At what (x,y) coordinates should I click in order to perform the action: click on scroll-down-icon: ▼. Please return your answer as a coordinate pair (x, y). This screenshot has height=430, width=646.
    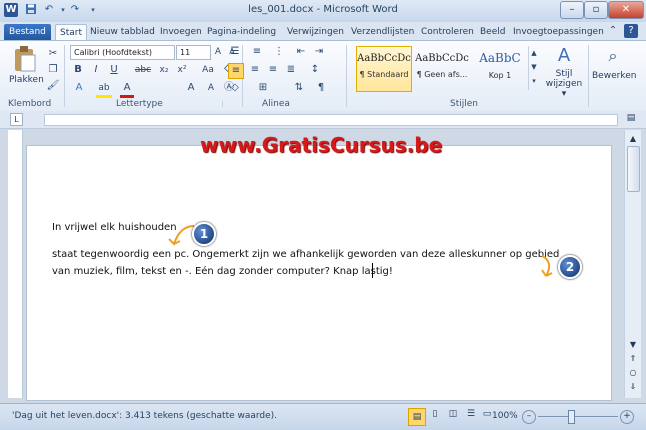
    Looking at the image, I should click on (633, 344).